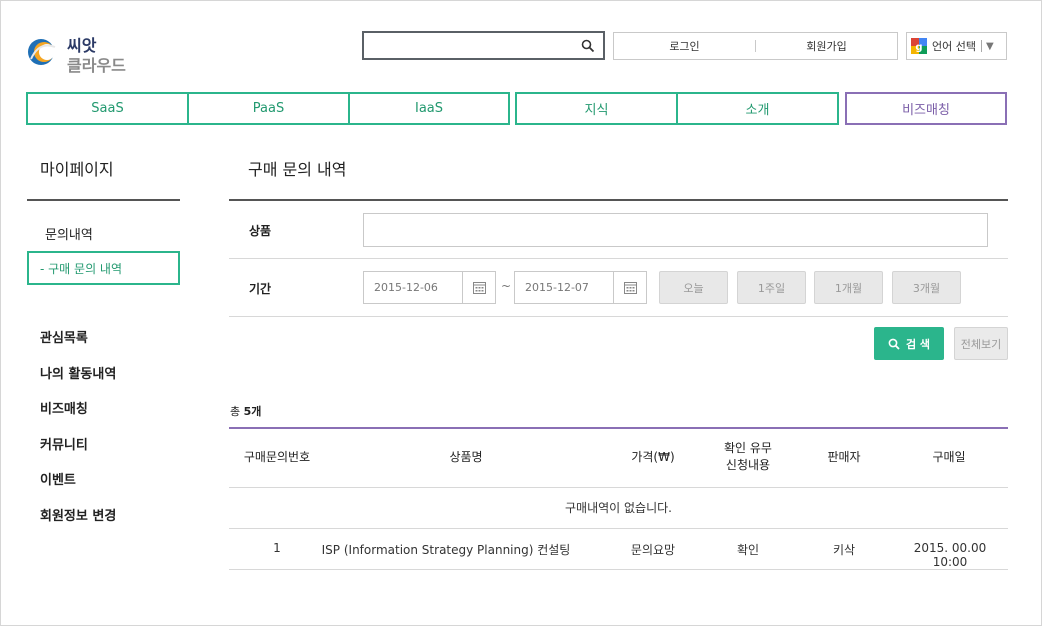 Image resolution: width=1042 pixels, height=626 pixels. I want to click on nav-item-paas: PaaS, so click(269, 108).